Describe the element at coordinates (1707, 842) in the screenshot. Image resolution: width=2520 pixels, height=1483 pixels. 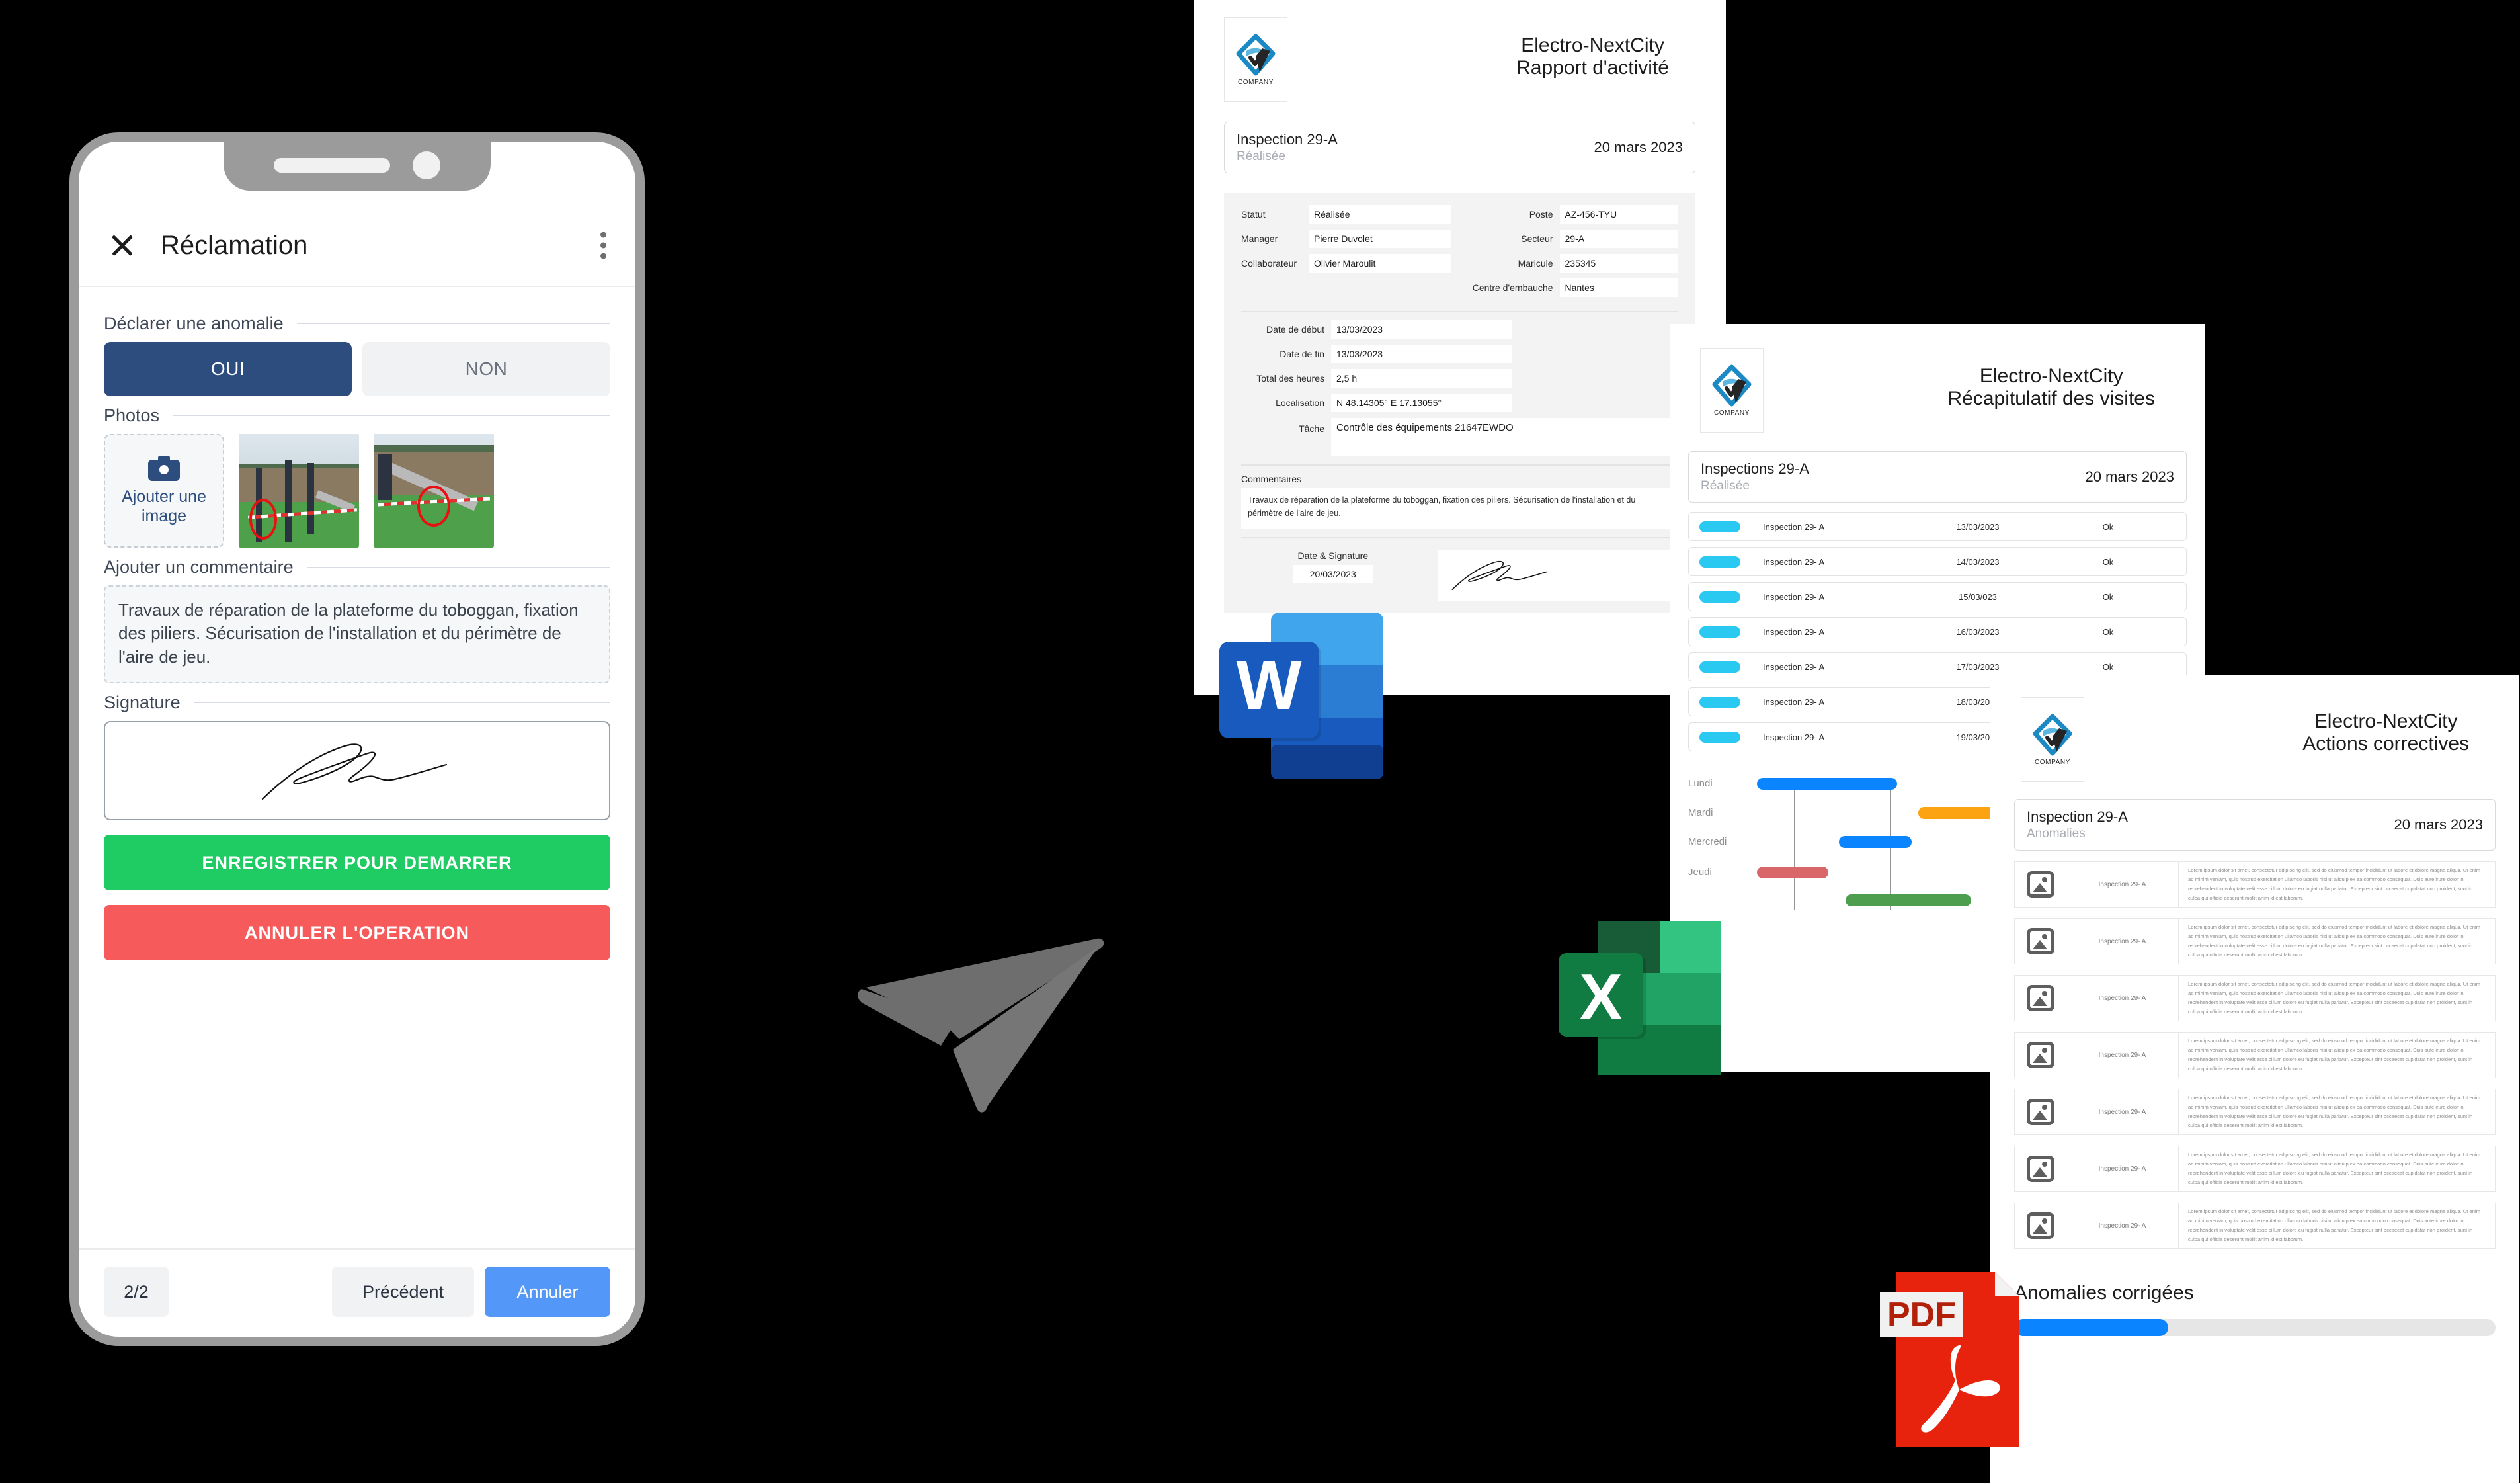
I see `gantt-row-label: Mercredi` at that location.